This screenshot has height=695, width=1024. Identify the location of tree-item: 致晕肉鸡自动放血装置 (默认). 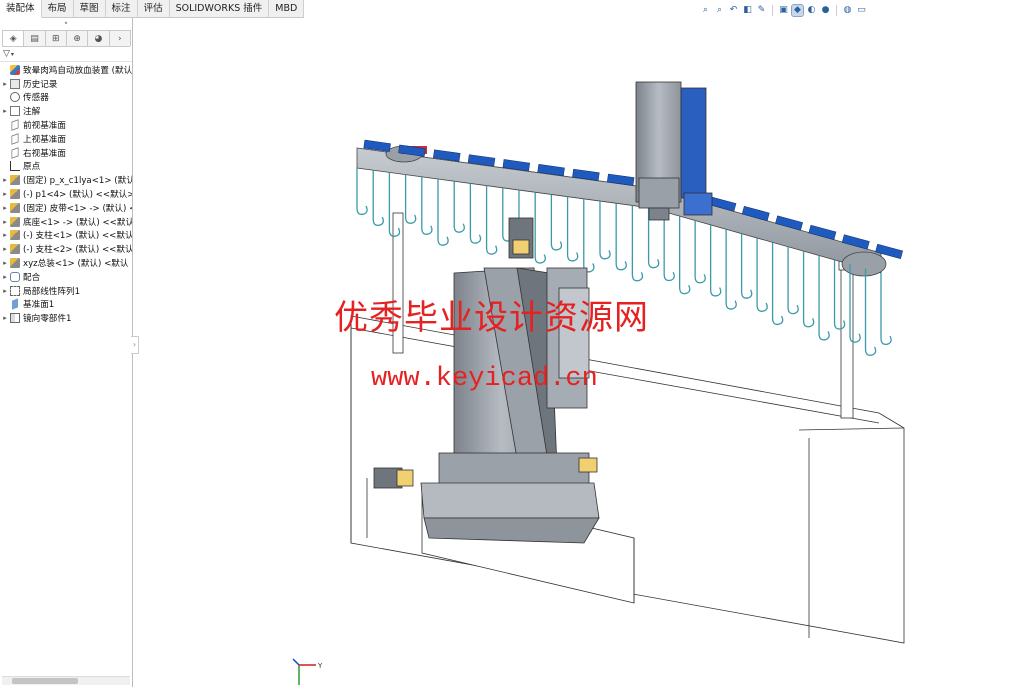
(66, 70).